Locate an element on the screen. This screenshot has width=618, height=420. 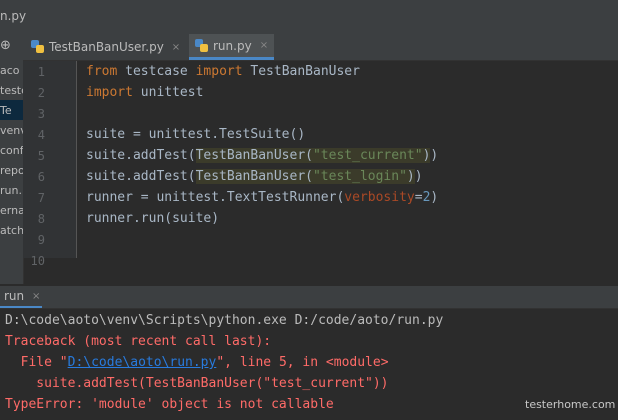
code-text: = is located at coordinates (418, 197).